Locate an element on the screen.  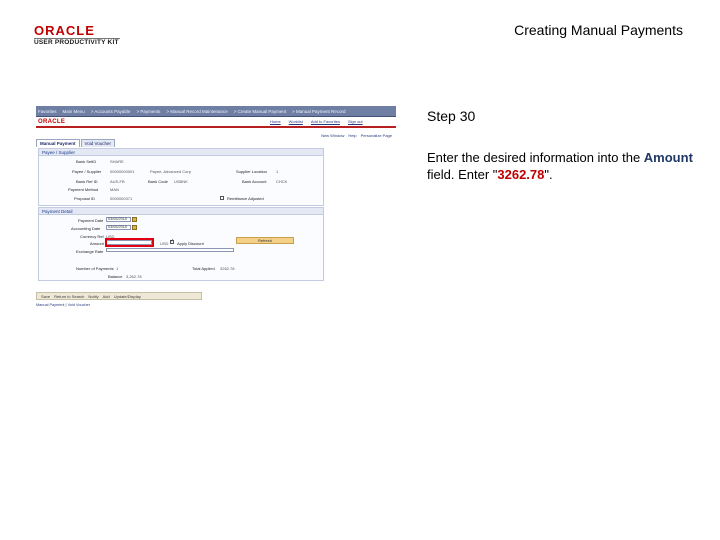
payee-name: Payee, Advanced Corp is located at coordinates (170, 171).